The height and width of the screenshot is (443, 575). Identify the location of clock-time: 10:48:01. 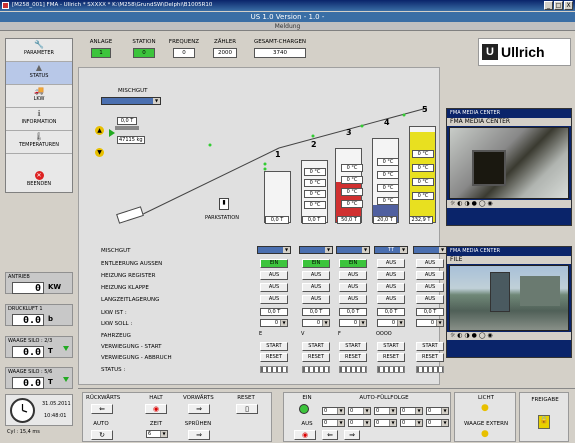
(55, 416).